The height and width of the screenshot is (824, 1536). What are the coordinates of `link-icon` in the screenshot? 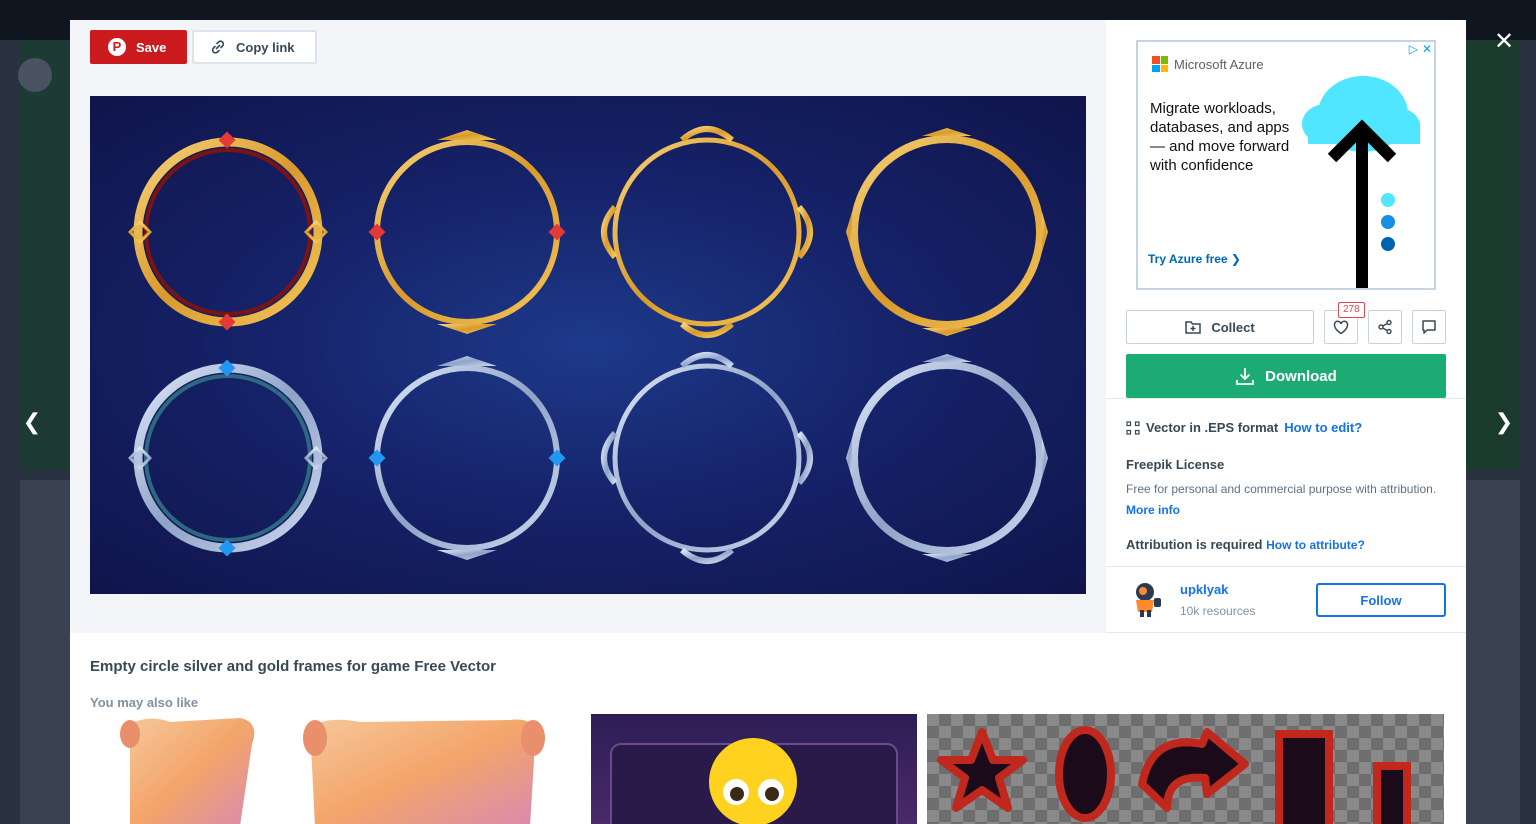 It's located at (218, 47).